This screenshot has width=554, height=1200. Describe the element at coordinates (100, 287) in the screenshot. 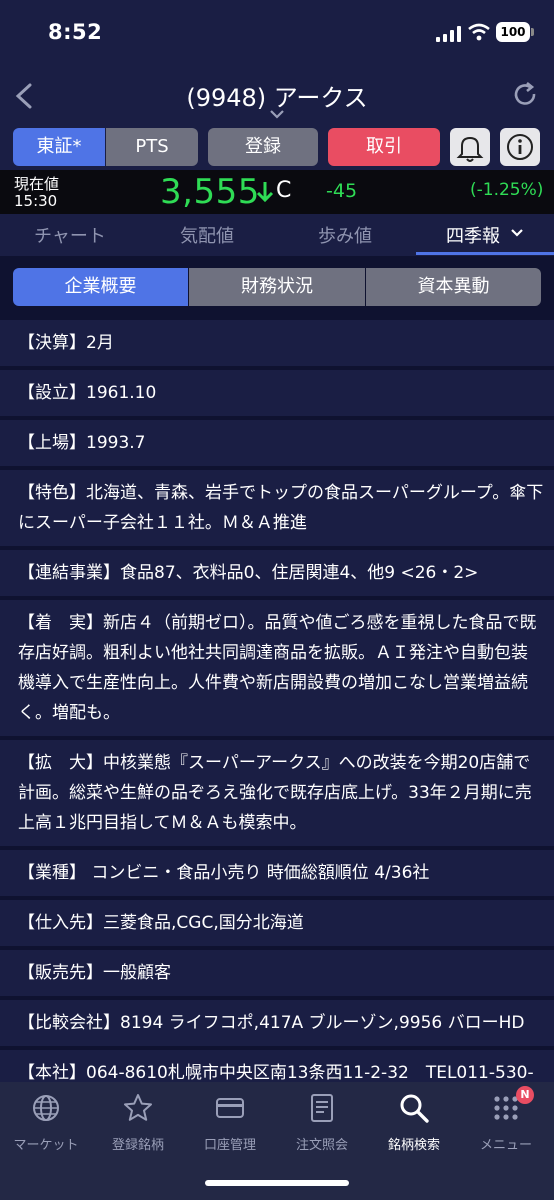

I see `segment-company-overview: 企業概要` at that location.